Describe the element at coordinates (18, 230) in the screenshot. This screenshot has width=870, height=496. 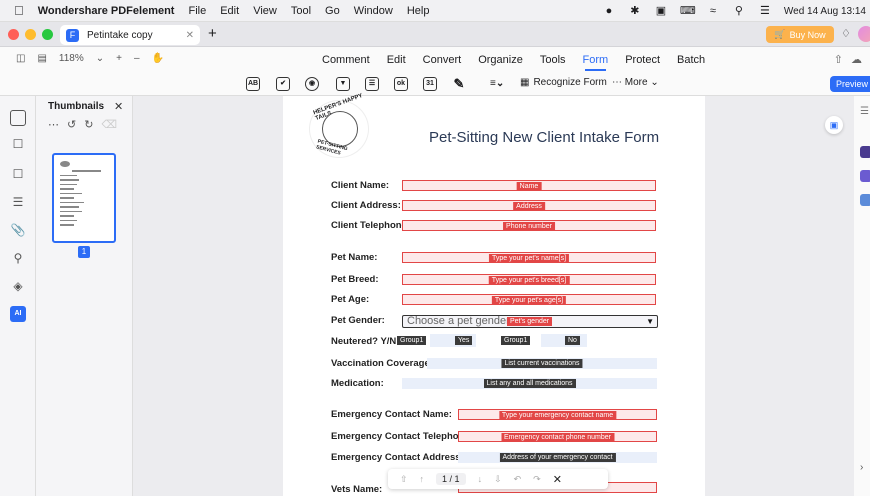
I see `attachment-icon: 📎` at that location.